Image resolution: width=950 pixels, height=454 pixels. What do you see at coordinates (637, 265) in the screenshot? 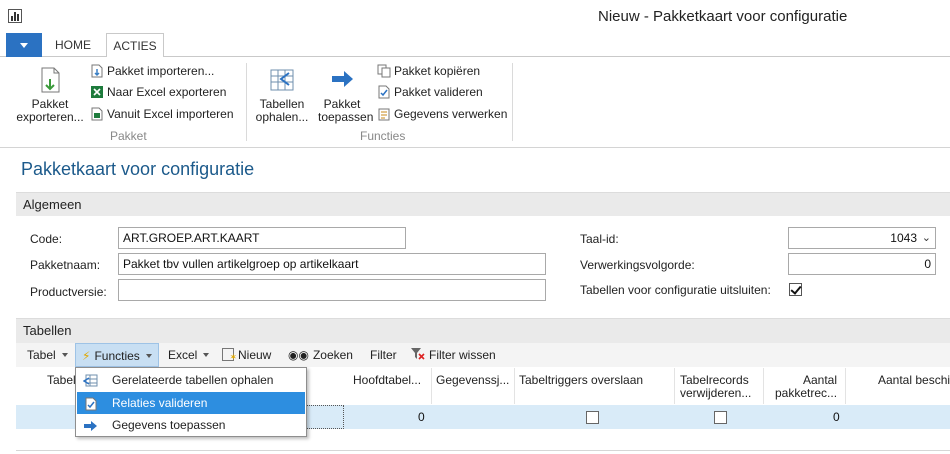
I see `verwerkingsvolgorde-label: Verwerkingsvolgorde:` at bounding box center [637, 265].